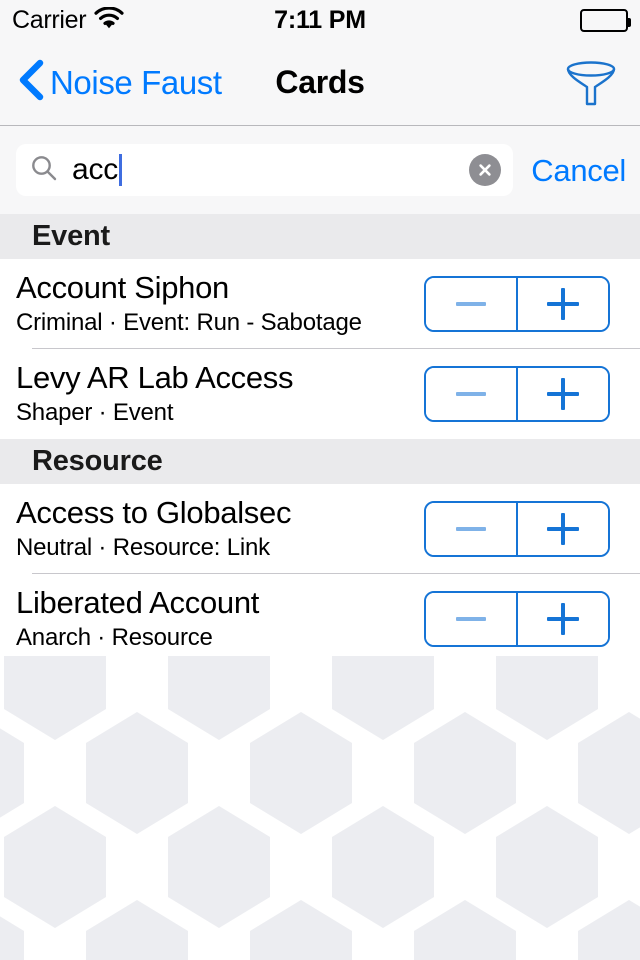  I want to click on wifi-icon, so click(109, 19).